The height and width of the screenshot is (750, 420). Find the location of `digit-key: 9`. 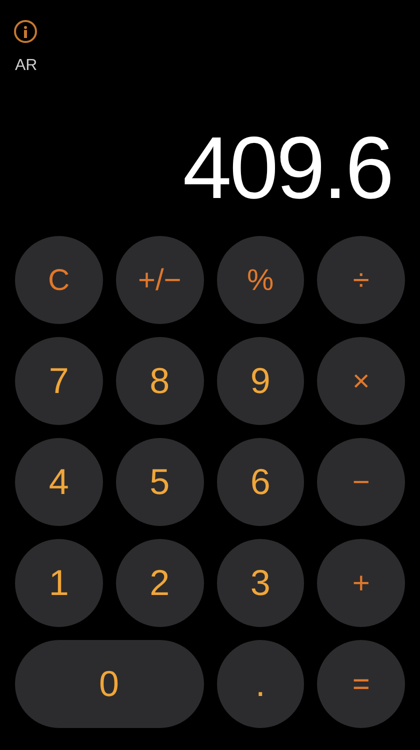

digit-key: 9 is located at coordinates (260, 381).